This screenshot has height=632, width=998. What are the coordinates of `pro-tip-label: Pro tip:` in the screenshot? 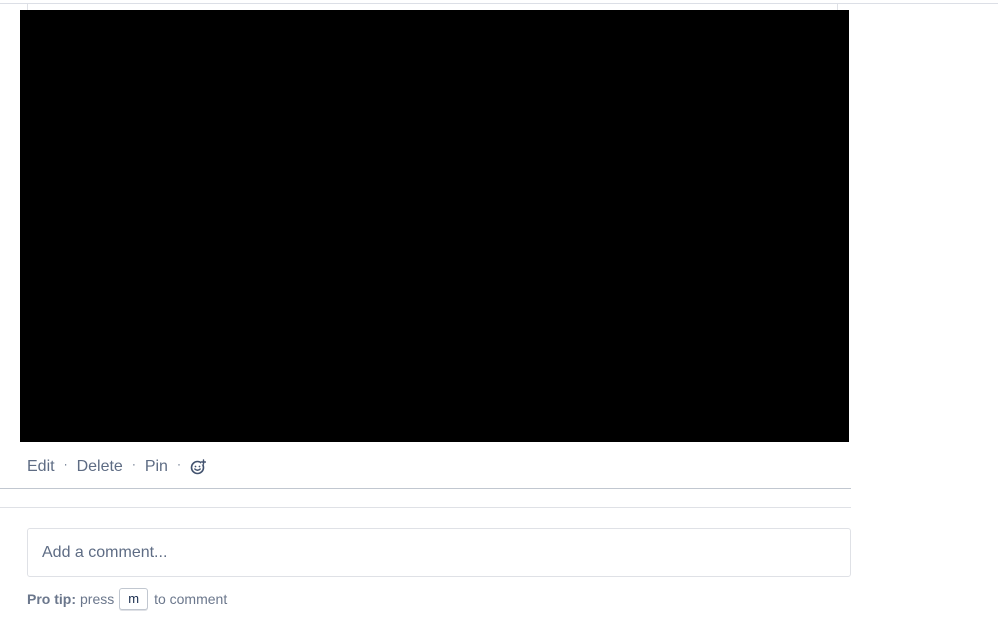 It's located at (51, 599).